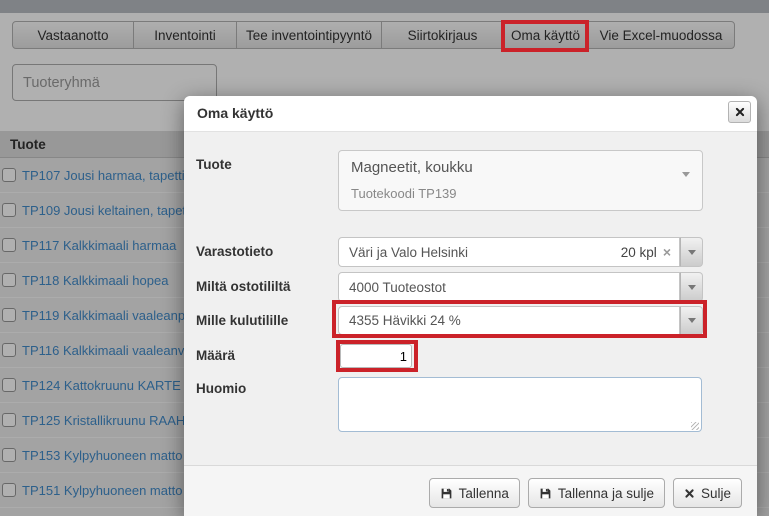 The width and height of the screenshot is (769, 516). I want to click on save-button: Tallenna, so click(474, 493).